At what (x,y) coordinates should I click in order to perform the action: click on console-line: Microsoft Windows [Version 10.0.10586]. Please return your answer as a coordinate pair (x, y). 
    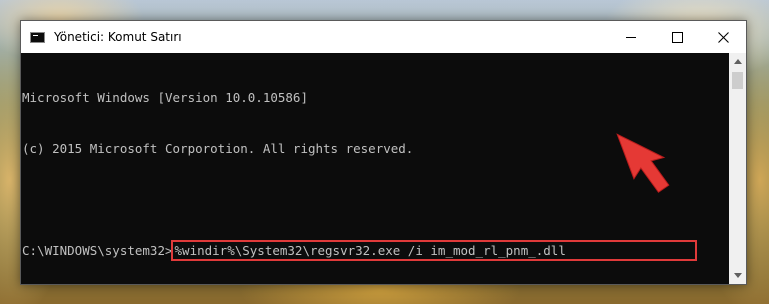
    Looking at the image, I should click on (165, 97).